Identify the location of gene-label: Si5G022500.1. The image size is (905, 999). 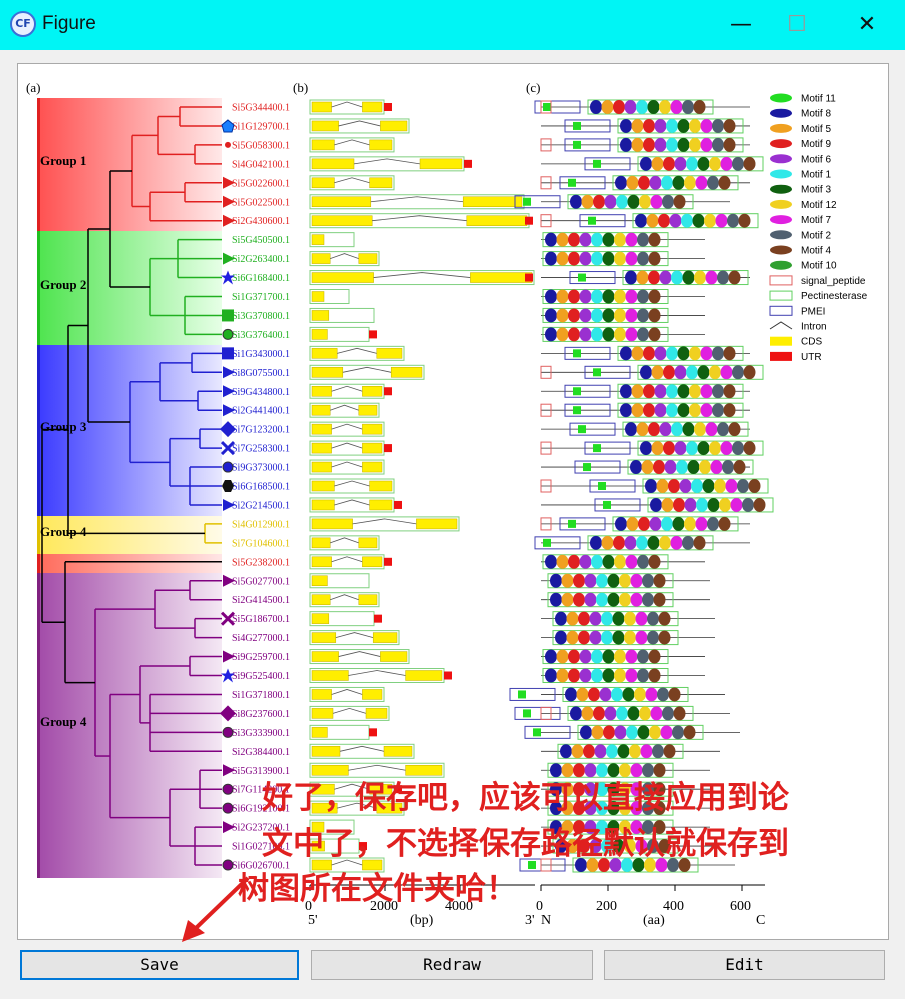
(261, 202).